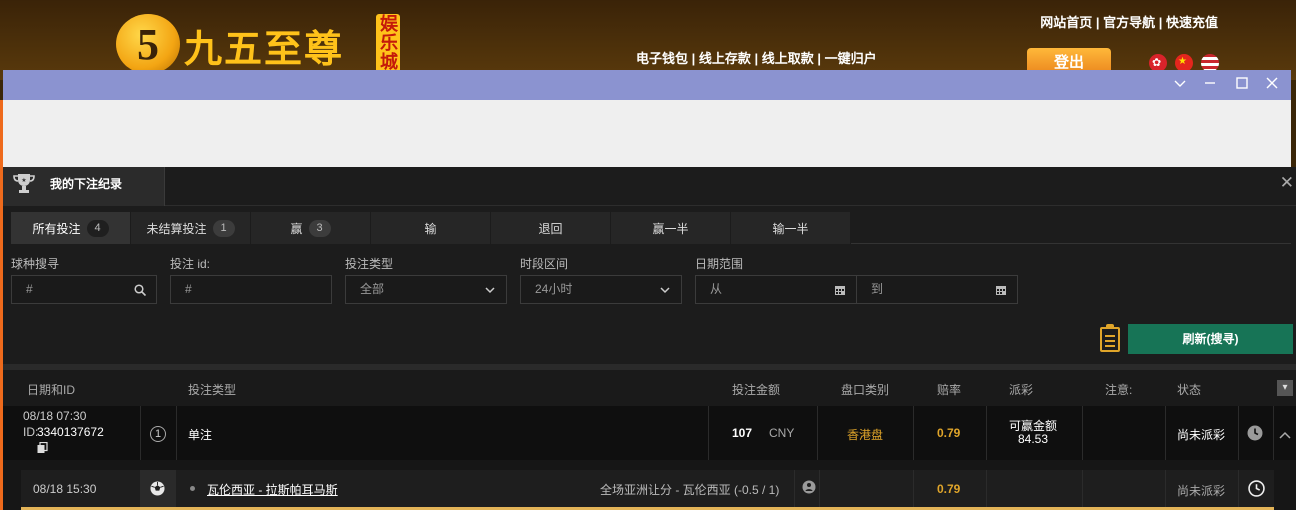  Describe the element at coordinates (756, 390) in the screenshot. I see `header-amount: 投注金额` at that location.